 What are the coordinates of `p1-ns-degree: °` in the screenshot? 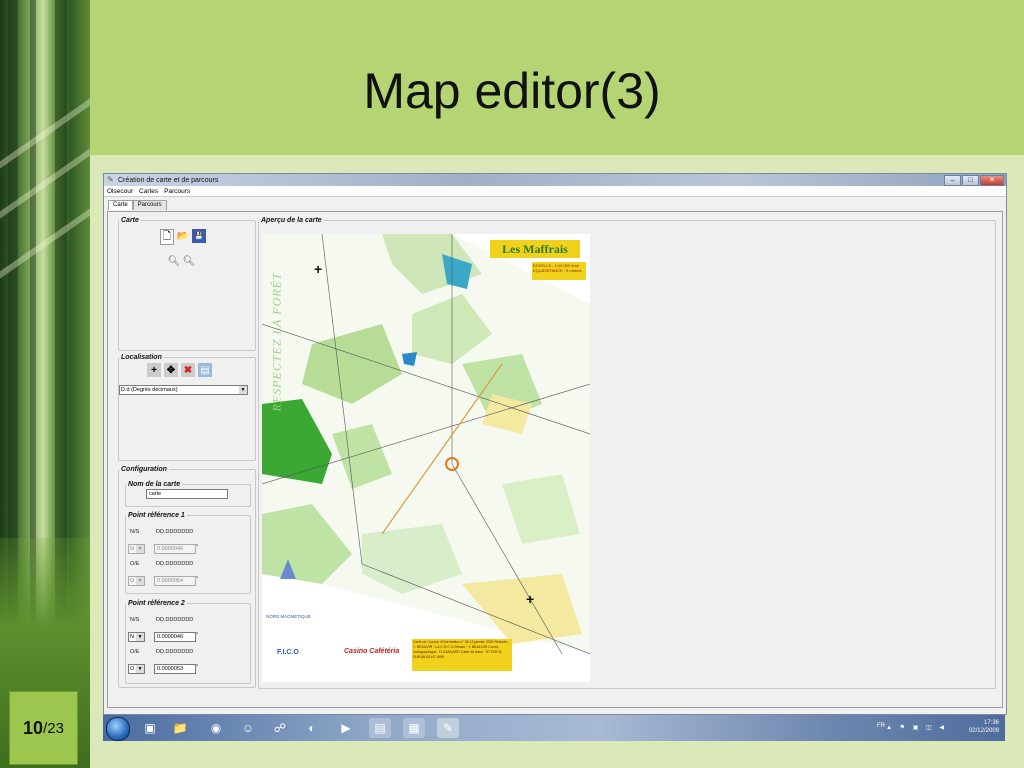 It's located at (197, 547).